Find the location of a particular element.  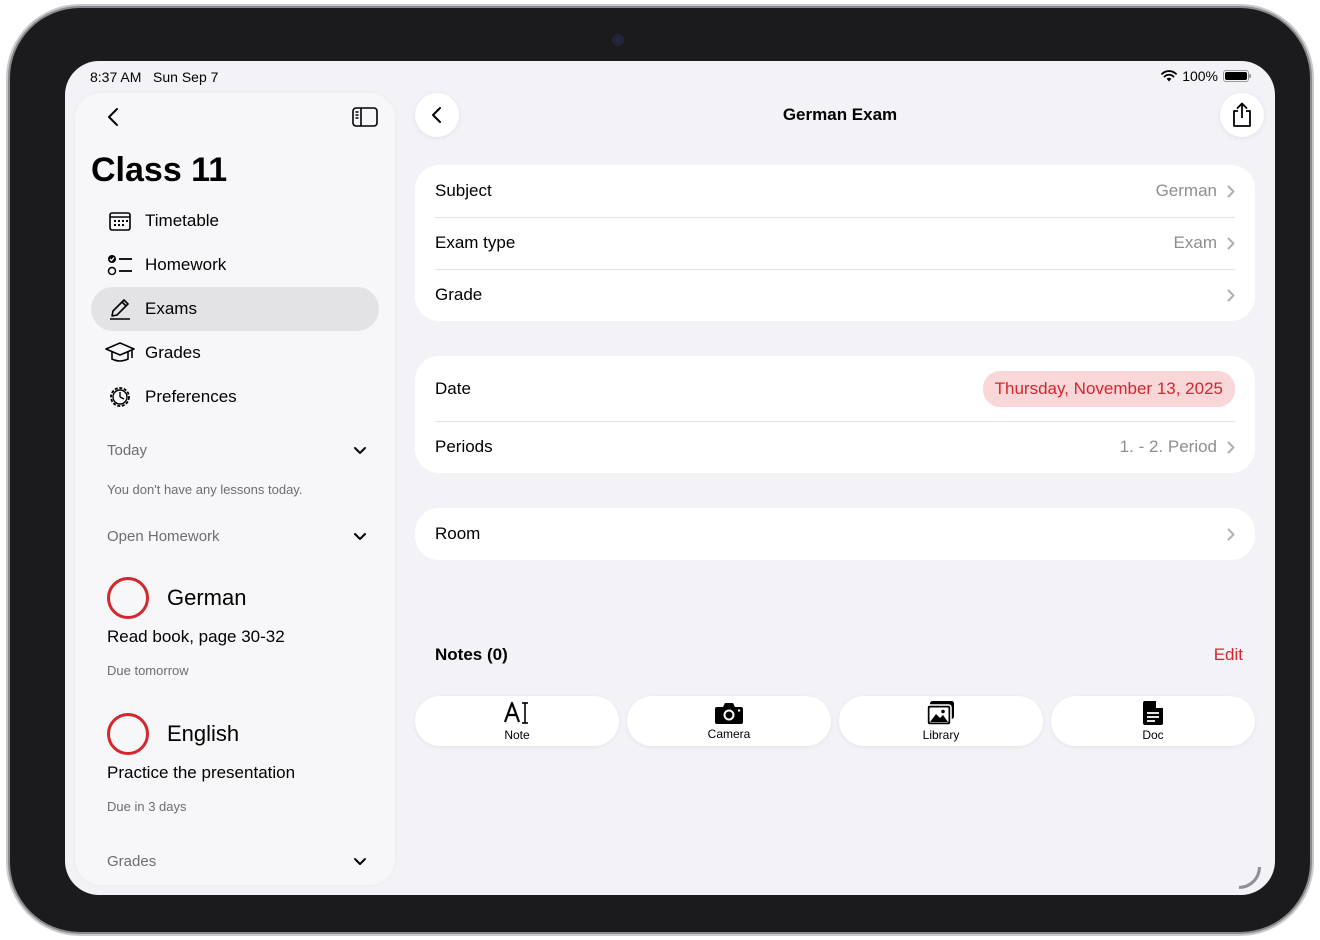

homework-due: Due tomorrow is located at coordinates (148, 670).